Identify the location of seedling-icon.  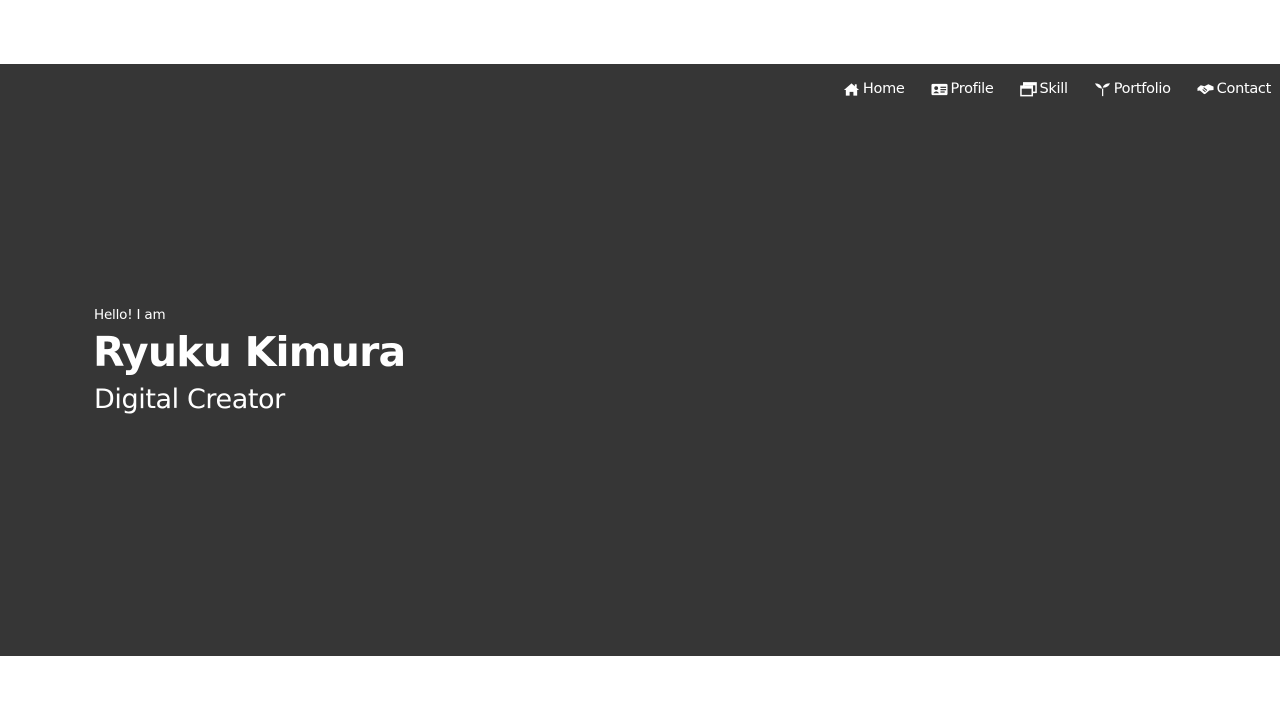
(1102, 89).